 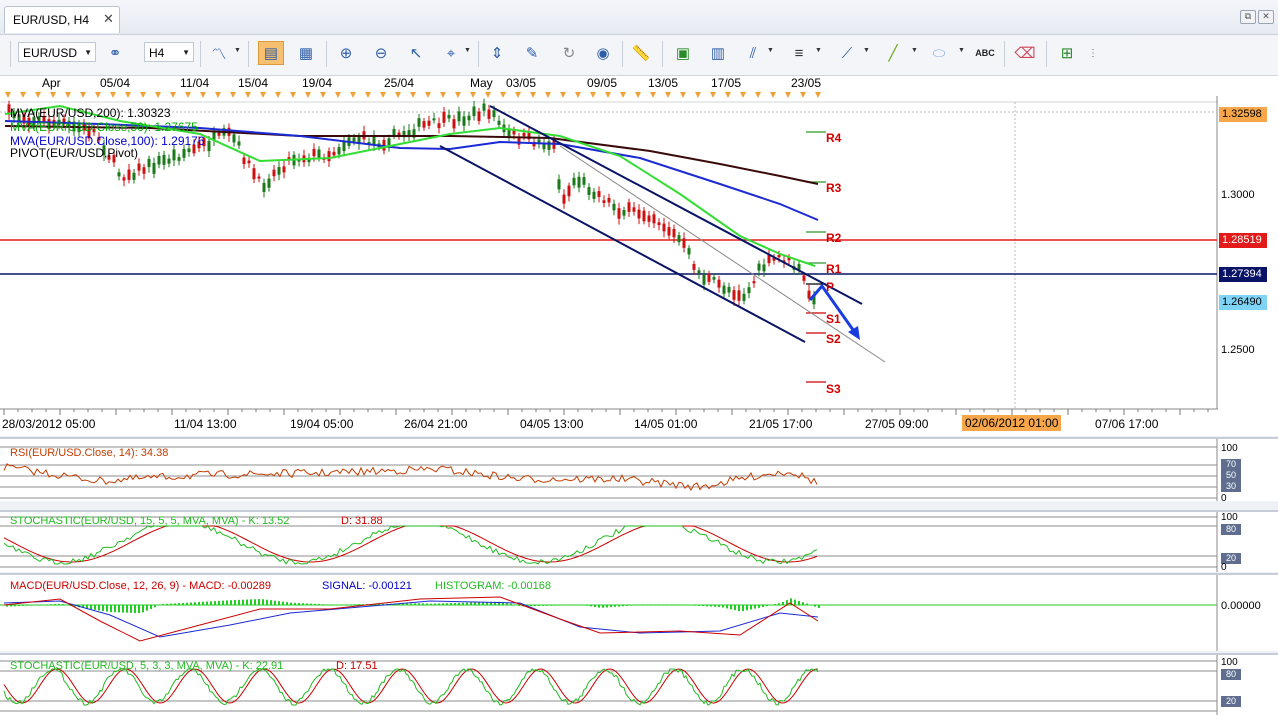 What do you see at coordinates (57, 52) in the screenshot?
I see `symbol-select: EUR/USD ▼` at bounding box center [57, 52].